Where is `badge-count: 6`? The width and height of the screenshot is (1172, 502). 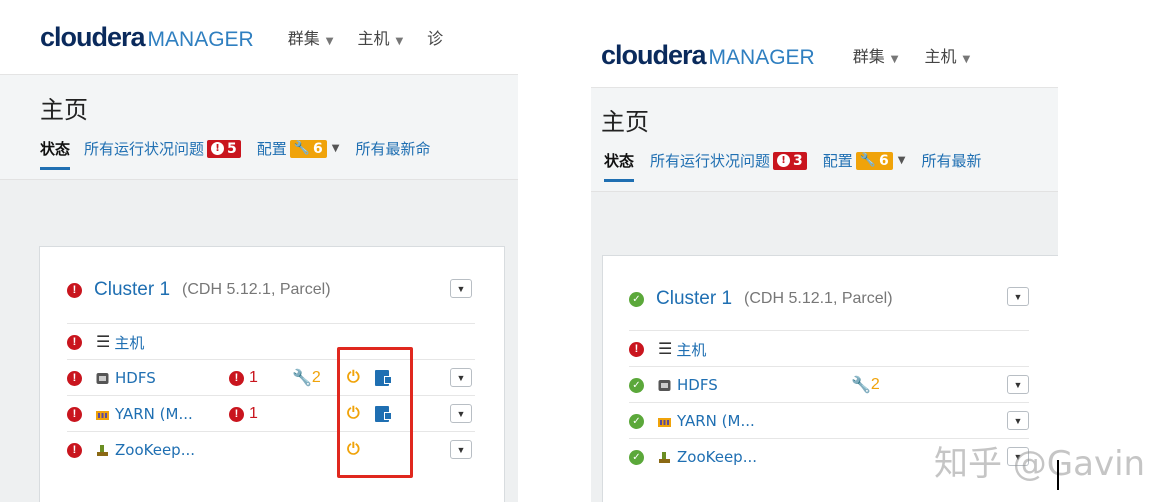 badge-count: 6 is located at coordinates (883, 160).